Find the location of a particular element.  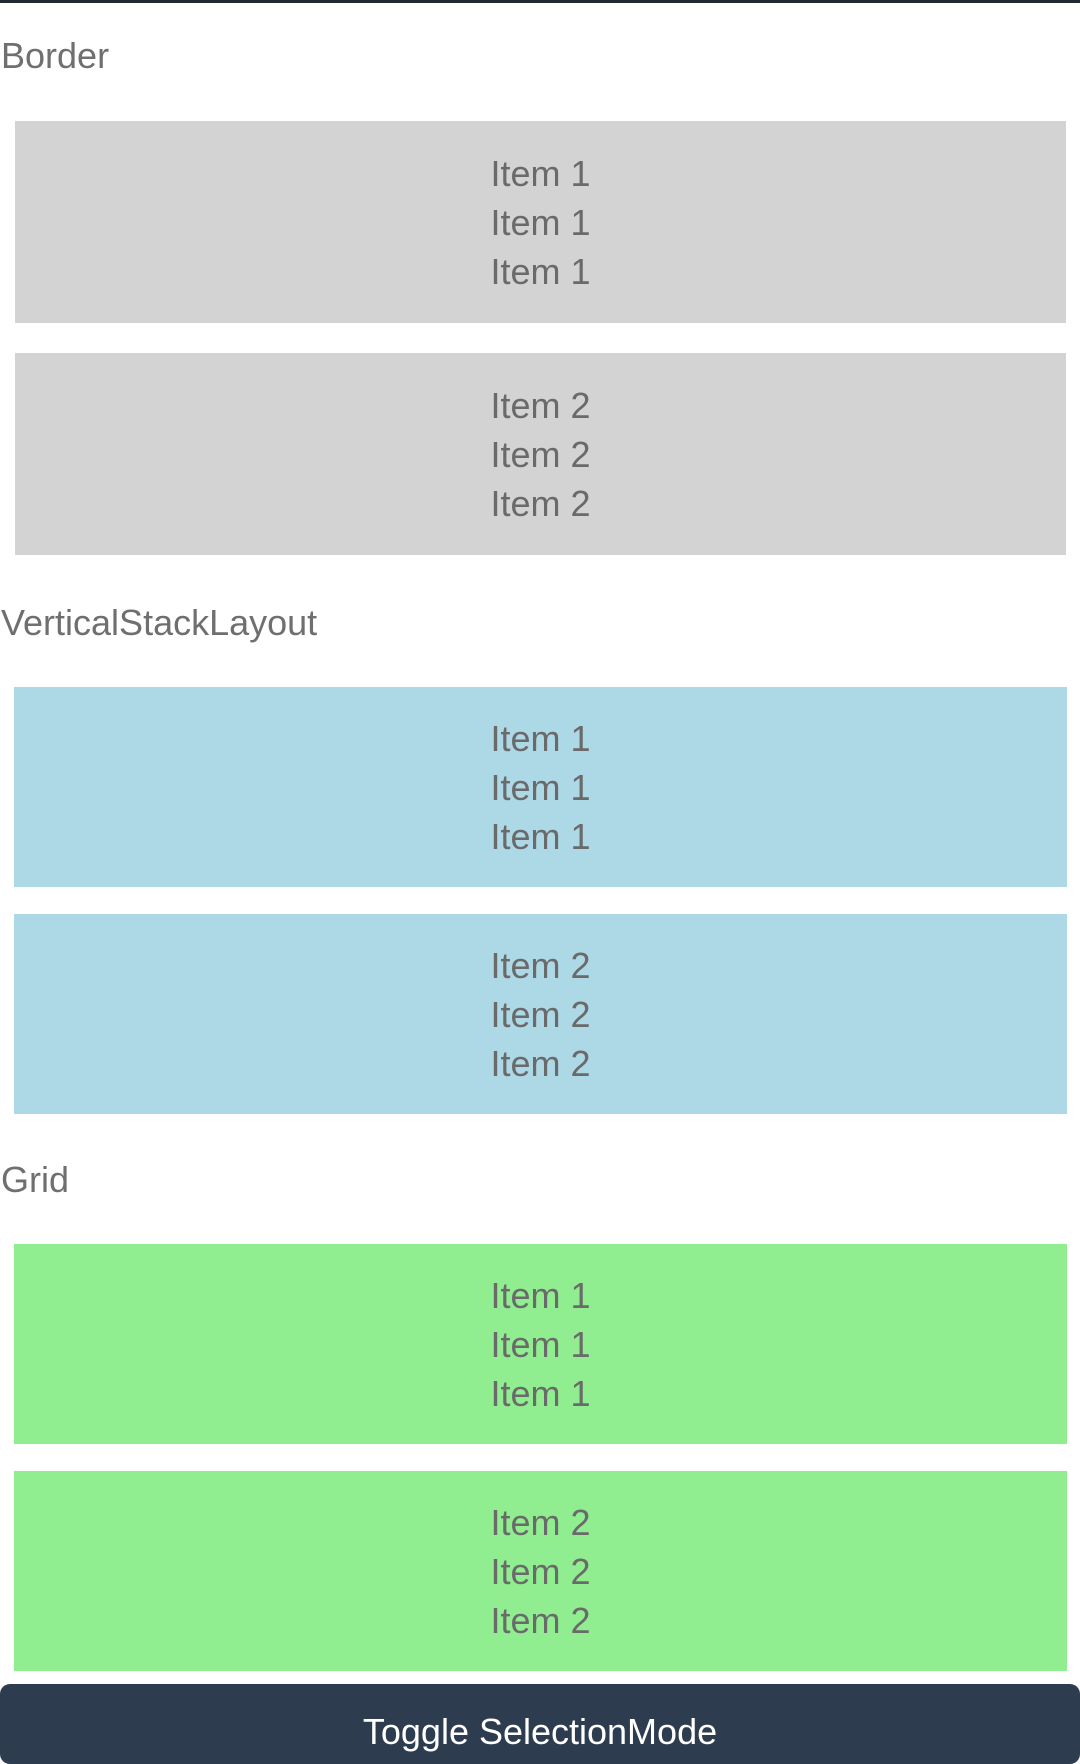

toggle-selection-mode-label: Toggle SelectionMode is located at coordinates (540, 1731).